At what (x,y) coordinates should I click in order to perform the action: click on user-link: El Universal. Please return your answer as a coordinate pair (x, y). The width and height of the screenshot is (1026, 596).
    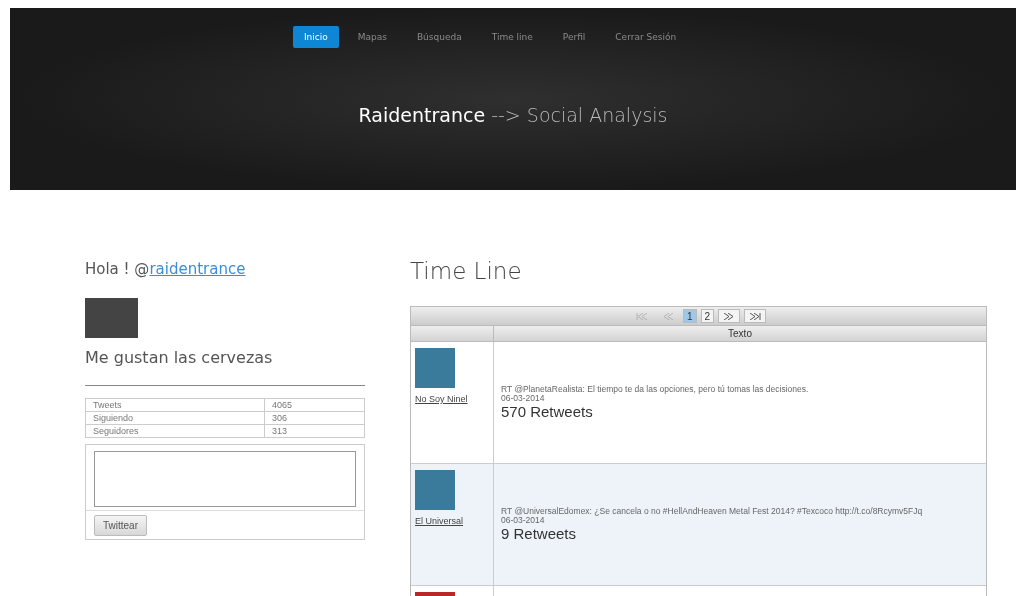
    Looking at the image, I should click on (439, 521).